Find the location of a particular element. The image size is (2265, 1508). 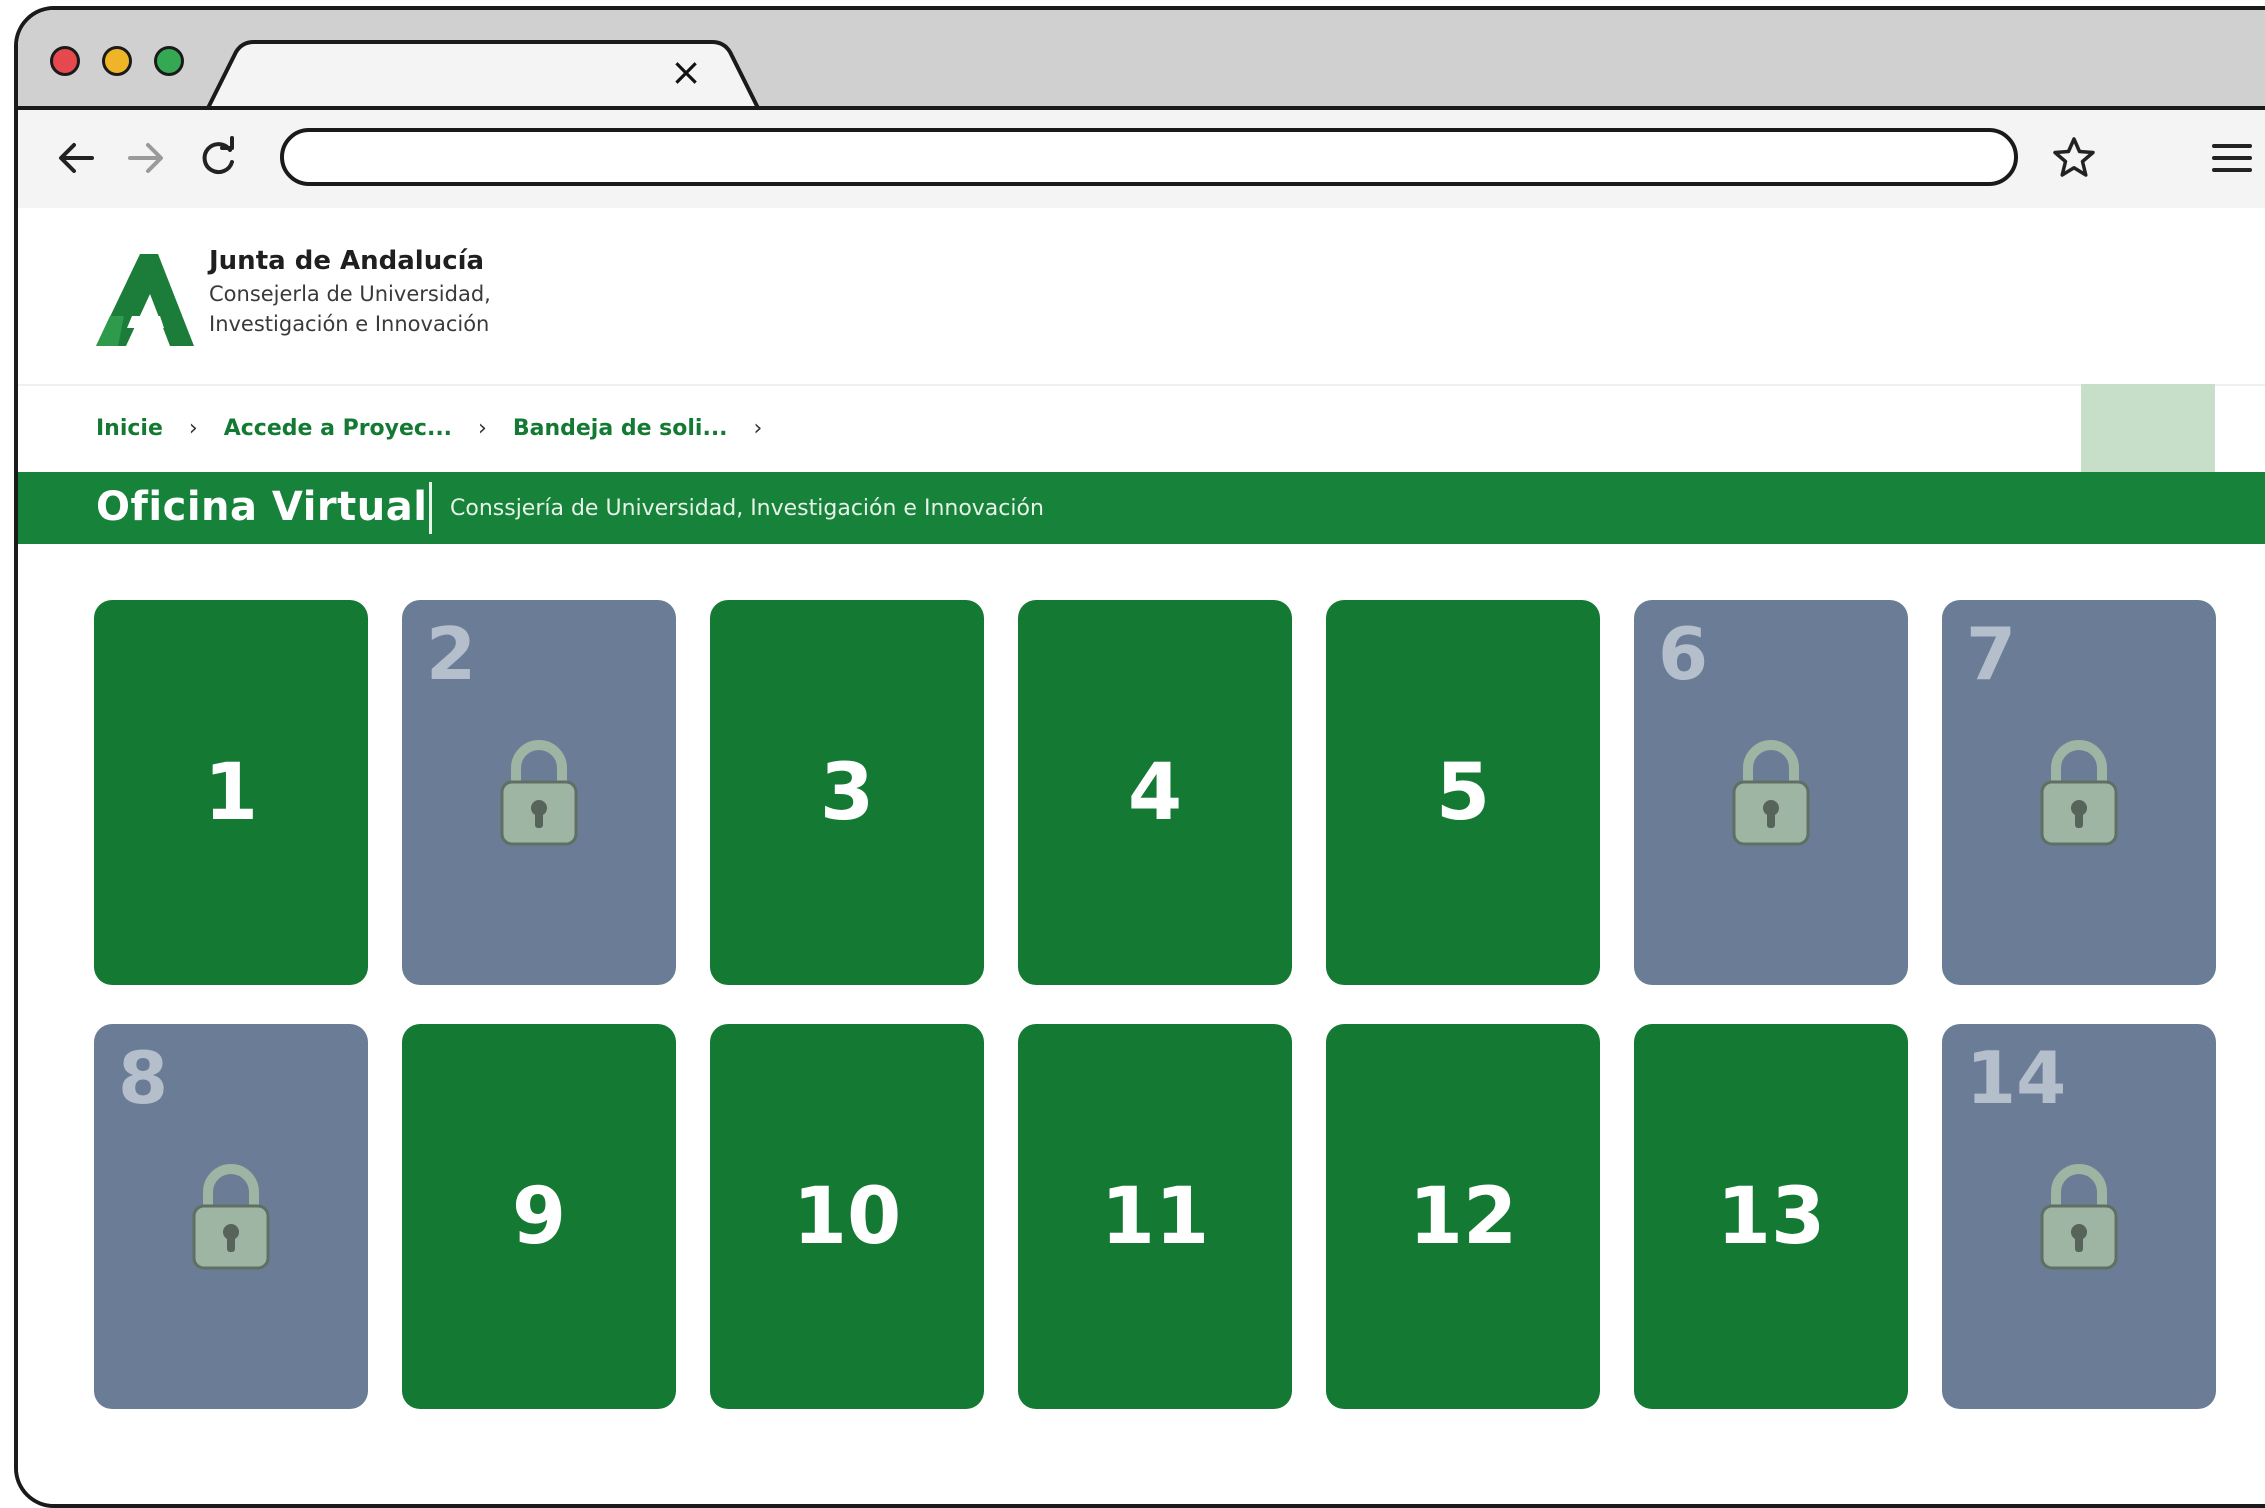

locked-tile: 8 is located at coordinates (231, 1216).